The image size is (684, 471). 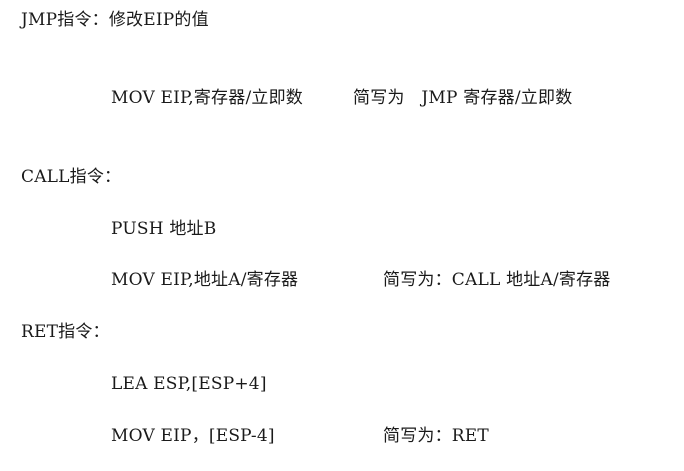 I want to click on ret-shorthand-note: 简写为：RET, so click(x=436, y=436).